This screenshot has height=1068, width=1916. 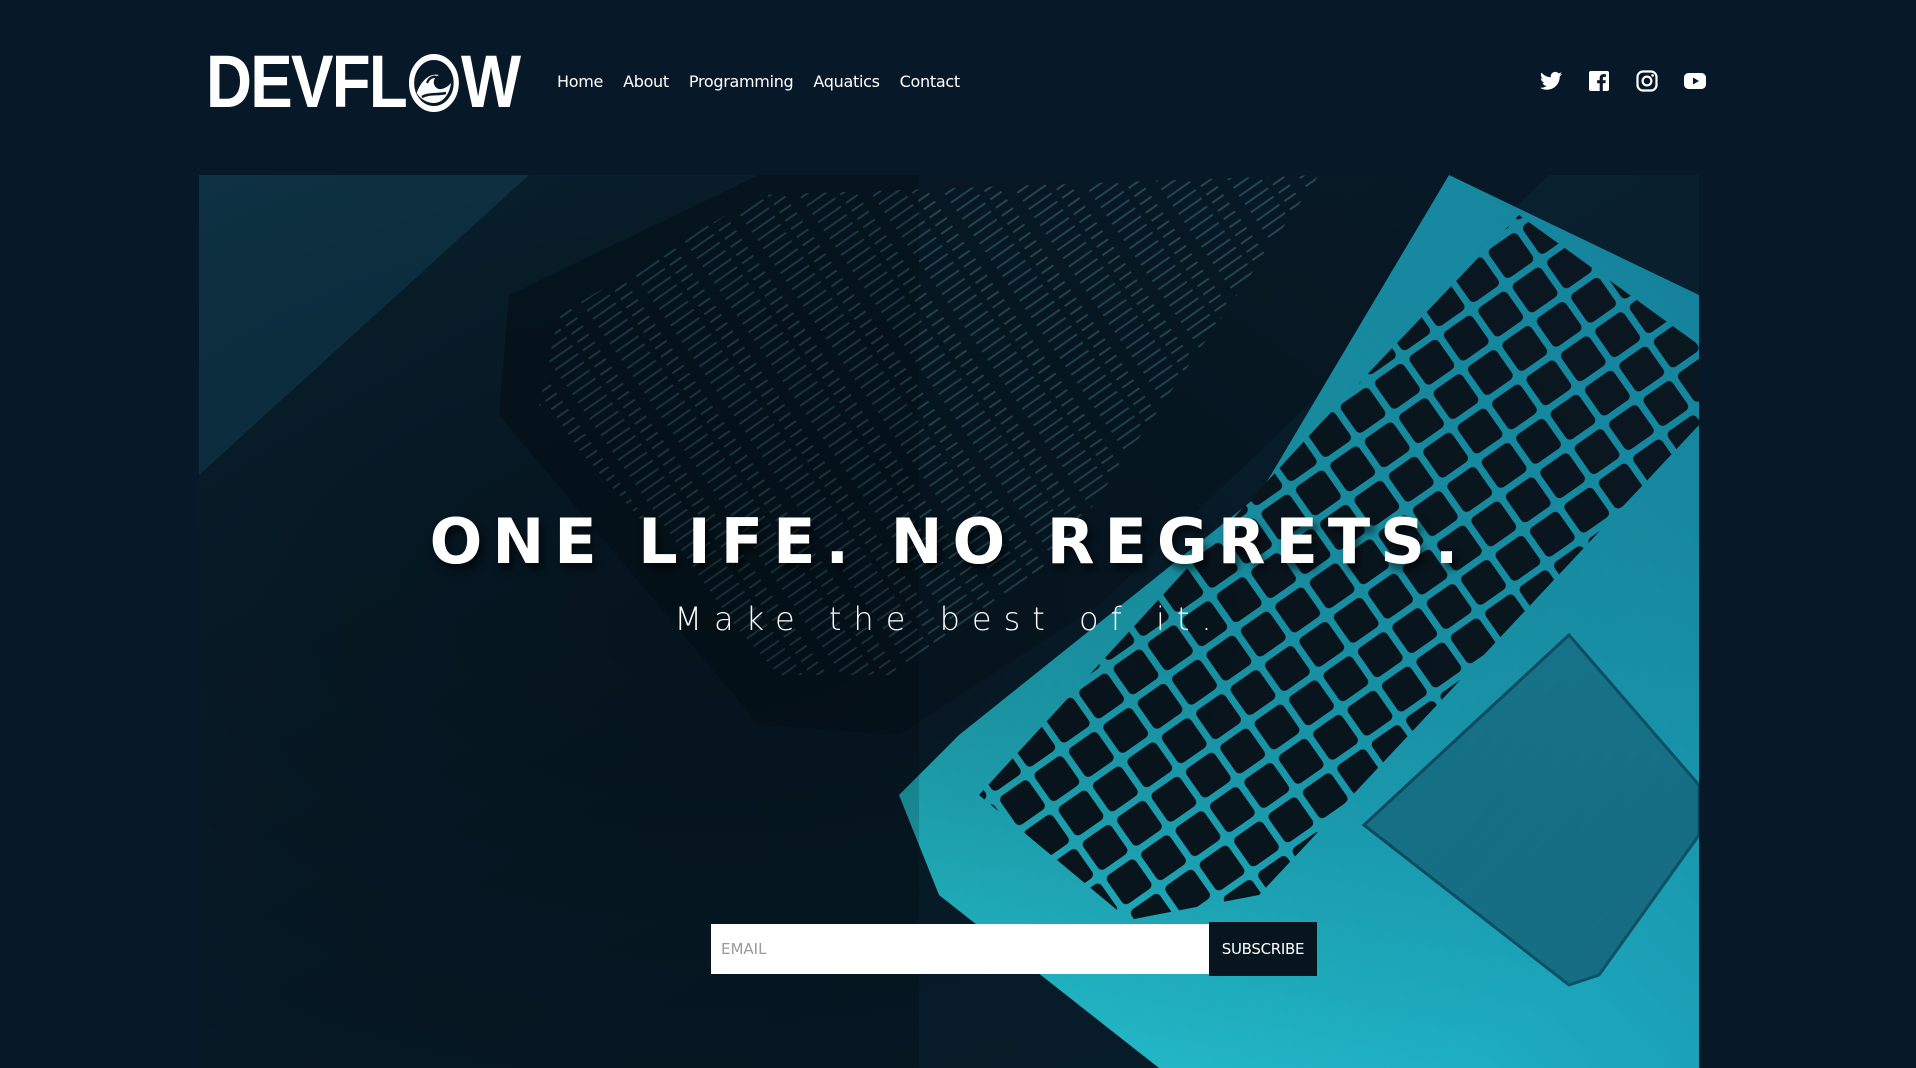 I want to click on nav-item-programming: Programming, so click(x=741, y=82).